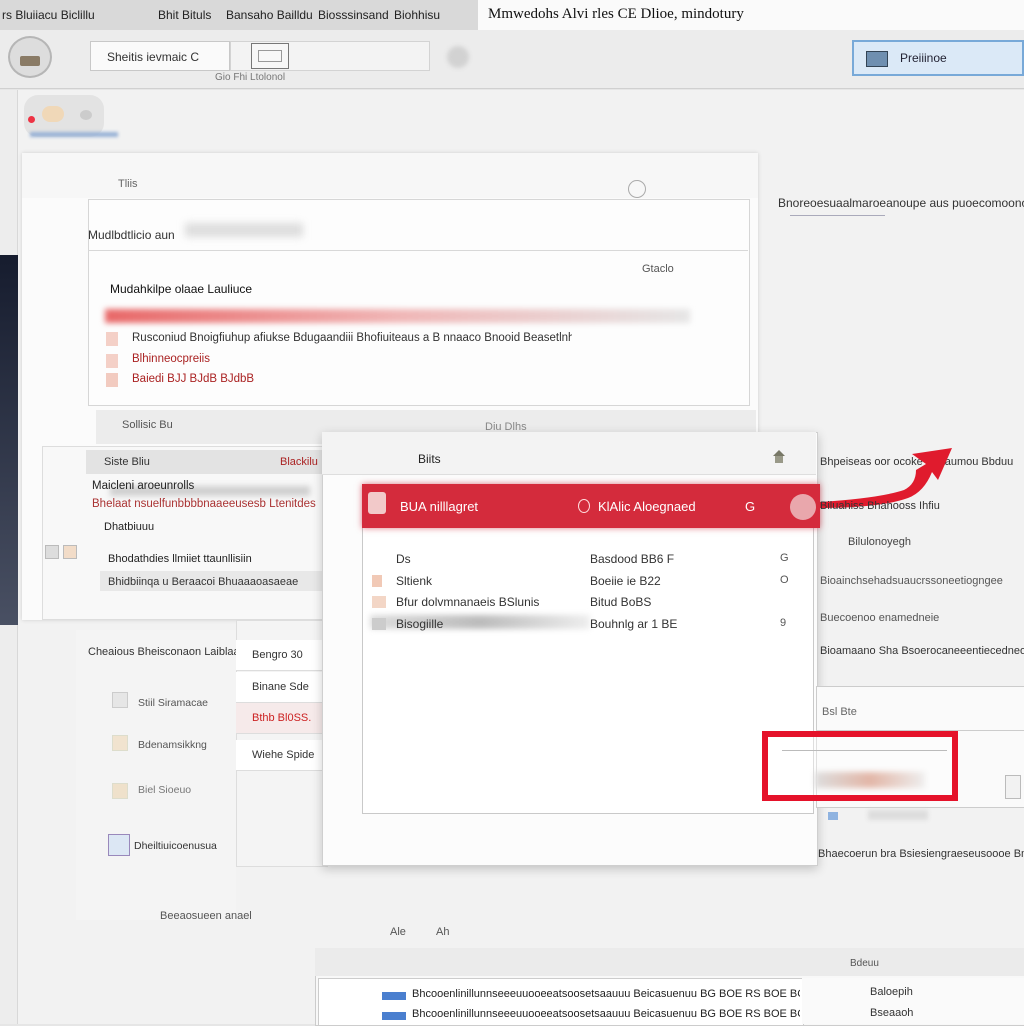  Describe the element at coordinates (175, 846) in the screenshot. I see `sidebar-item: Dheiltiuicoenusua` at that location.